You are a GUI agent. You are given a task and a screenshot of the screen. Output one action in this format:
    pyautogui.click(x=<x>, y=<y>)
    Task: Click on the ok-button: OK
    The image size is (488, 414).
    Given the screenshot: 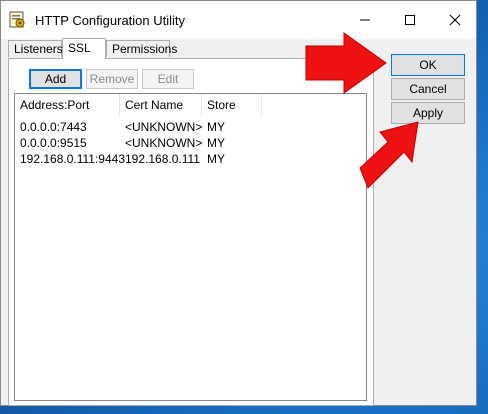 What is the action you would take?
    pyautogui.click(x=428, y=65)
    